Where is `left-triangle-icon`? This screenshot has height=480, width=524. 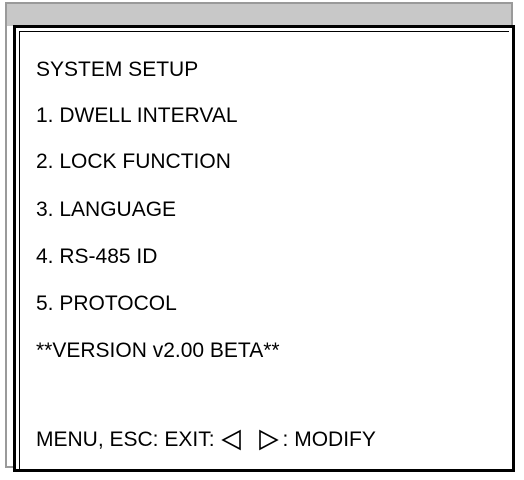
left-triangle-icon is located at coordinates (231, 440).